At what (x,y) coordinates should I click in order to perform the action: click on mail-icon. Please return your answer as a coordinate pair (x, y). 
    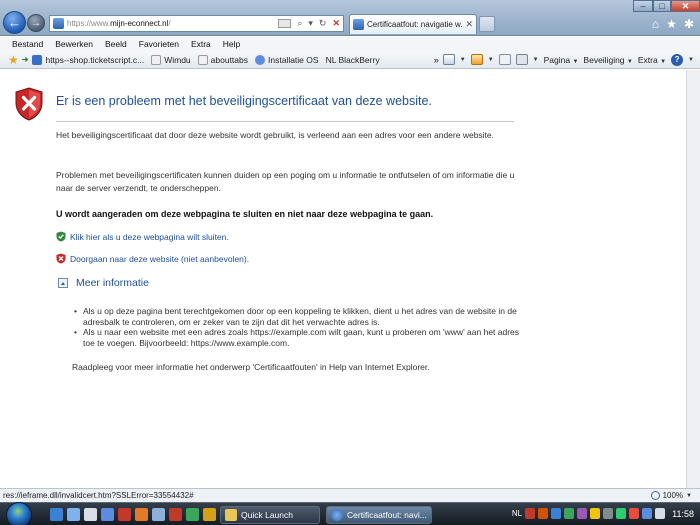
    Looking at the image, I should click on (504, 59).